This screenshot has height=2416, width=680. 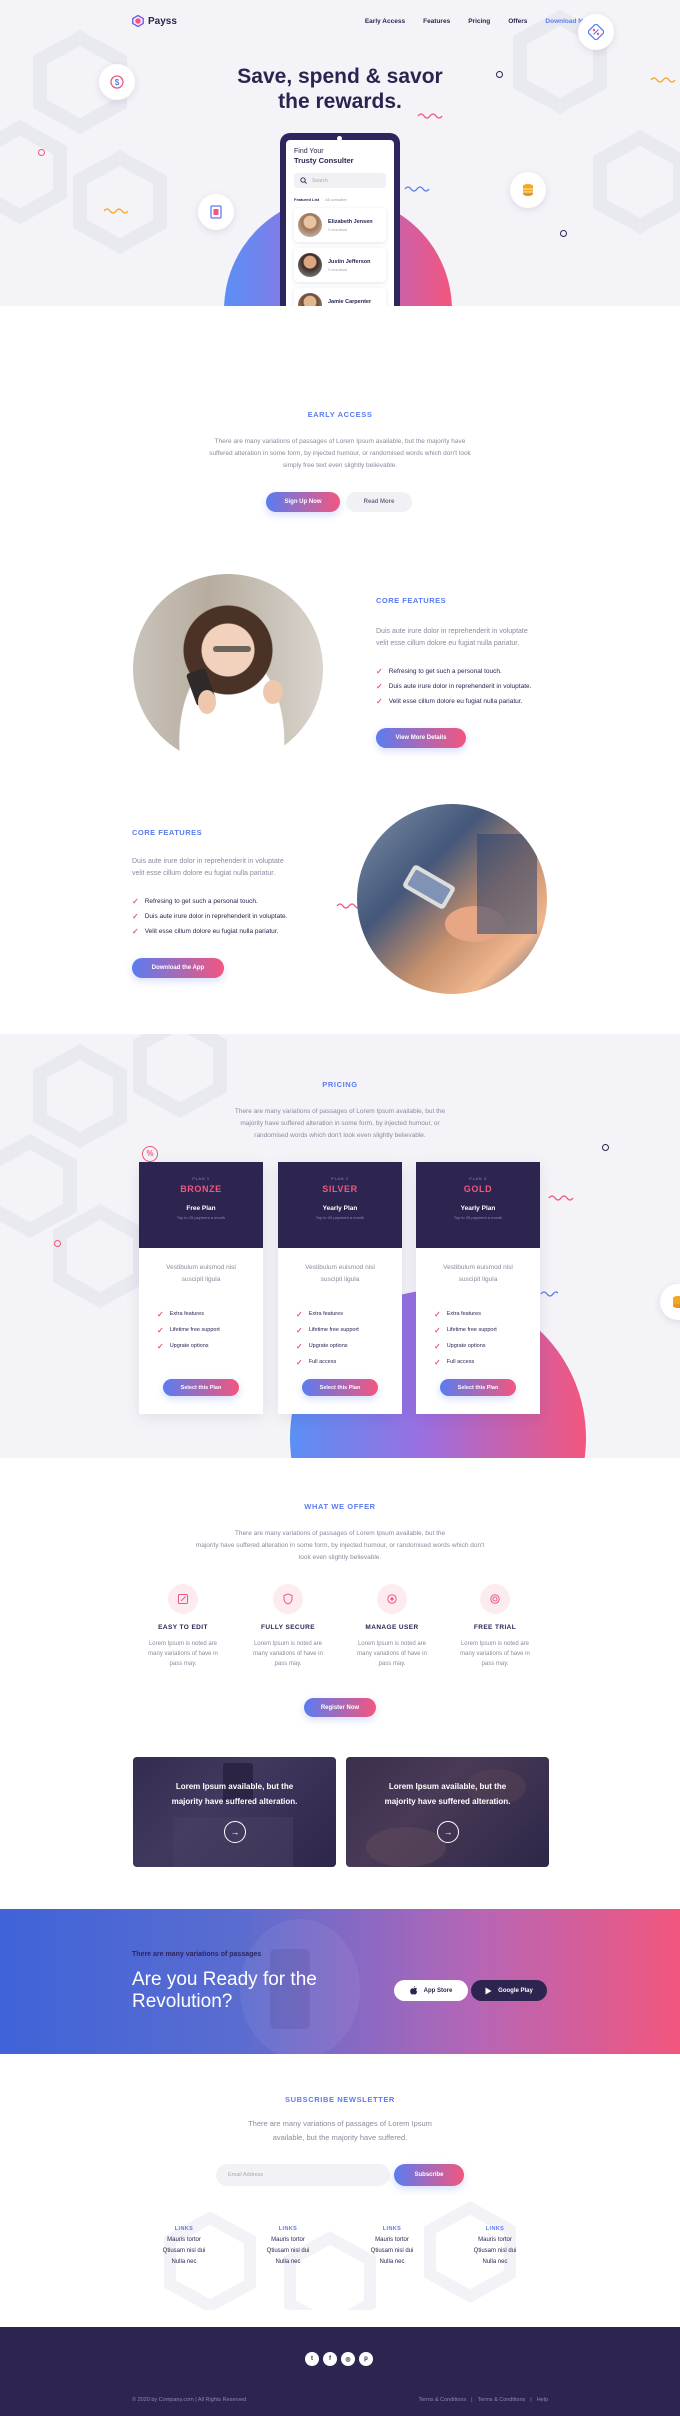 I want to click on hands-holding-phone-photo, so click(x=452, y=899).